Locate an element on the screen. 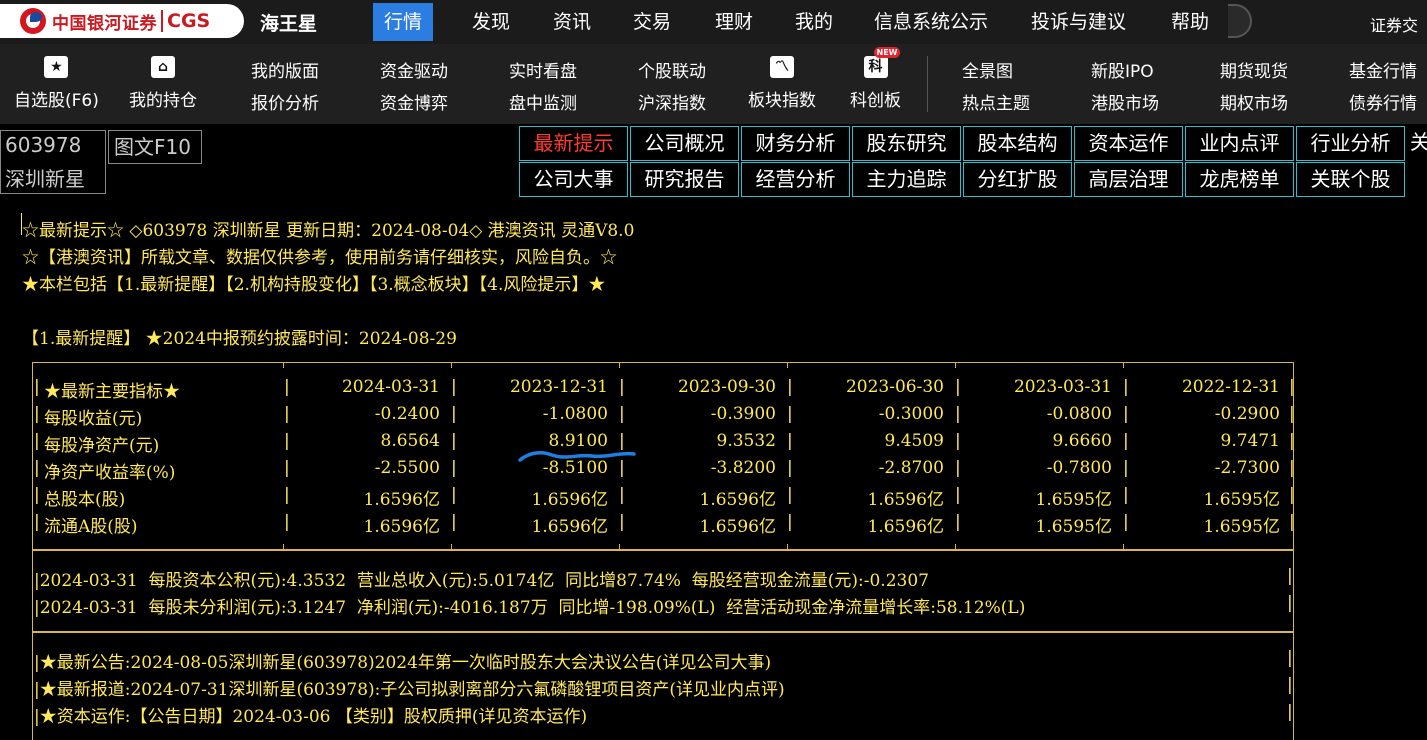  quote-analysis-link: 报价分析 is located at coordinates (285, 104).